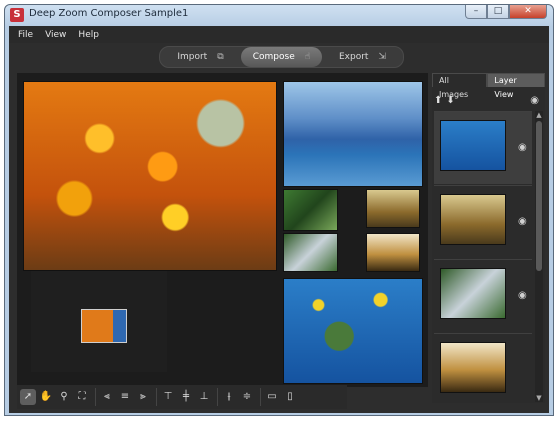  I want to click on export-mode-label: Export, so click(353, 57).